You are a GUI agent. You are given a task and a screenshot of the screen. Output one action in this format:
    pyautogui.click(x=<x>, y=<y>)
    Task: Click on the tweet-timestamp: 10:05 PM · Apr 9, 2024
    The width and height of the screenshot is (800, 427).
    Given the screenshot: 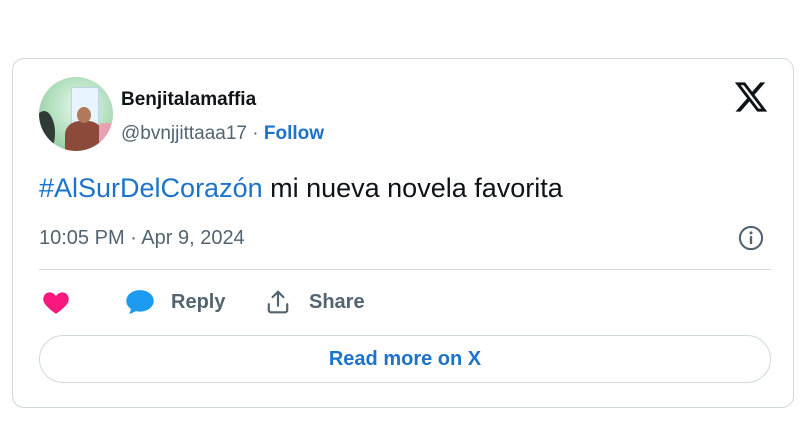 What is the action you would take?
    pyautogui.click(x=142, y=238)
    